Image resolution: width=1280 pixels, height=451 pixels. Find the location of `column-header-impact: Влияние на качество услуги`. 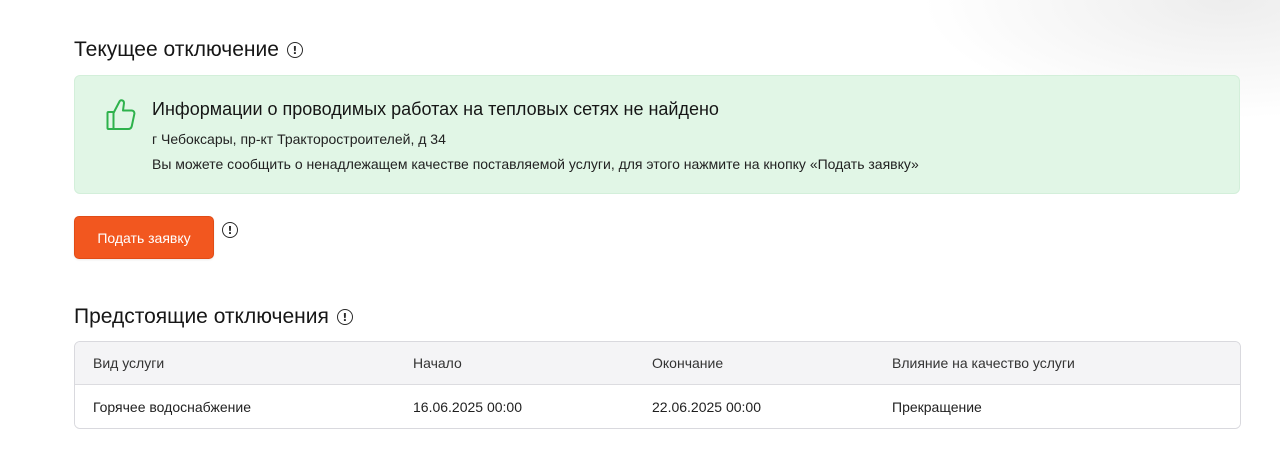

column-header-impact: Влияние на качество услуги is located at coordinates (983, 363).